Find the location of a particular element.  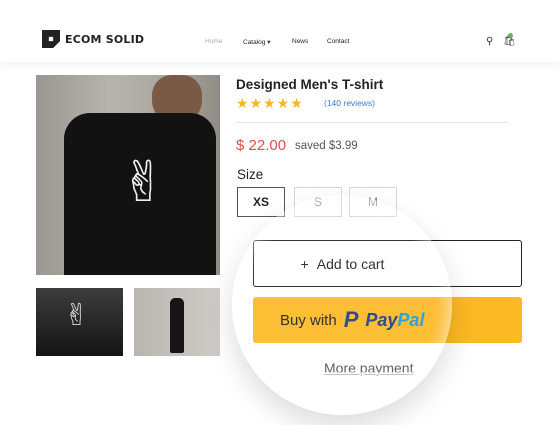

cart-badge is located at coordinates (510, 35).